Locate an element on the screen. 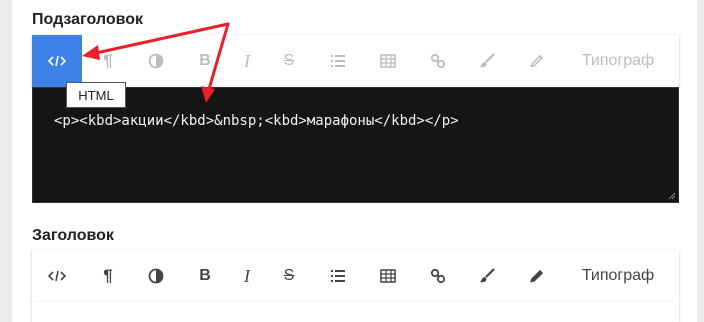 The width and height of the screenshot is (704, 322). title-editor-toolbar: ¶ B I S Типограф is located at coordinates (355, 276).